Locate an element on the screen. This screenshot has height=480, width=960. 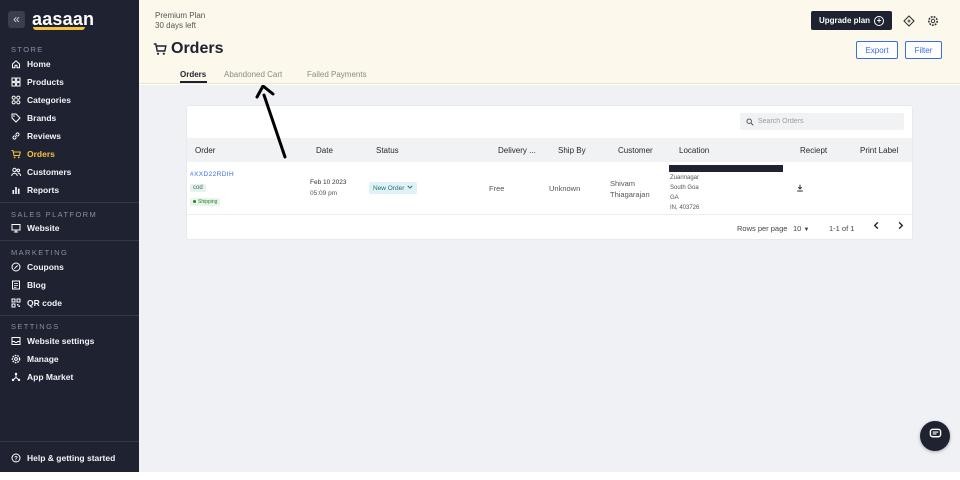
redacted-address-bar is located at coordinates (726, 168).